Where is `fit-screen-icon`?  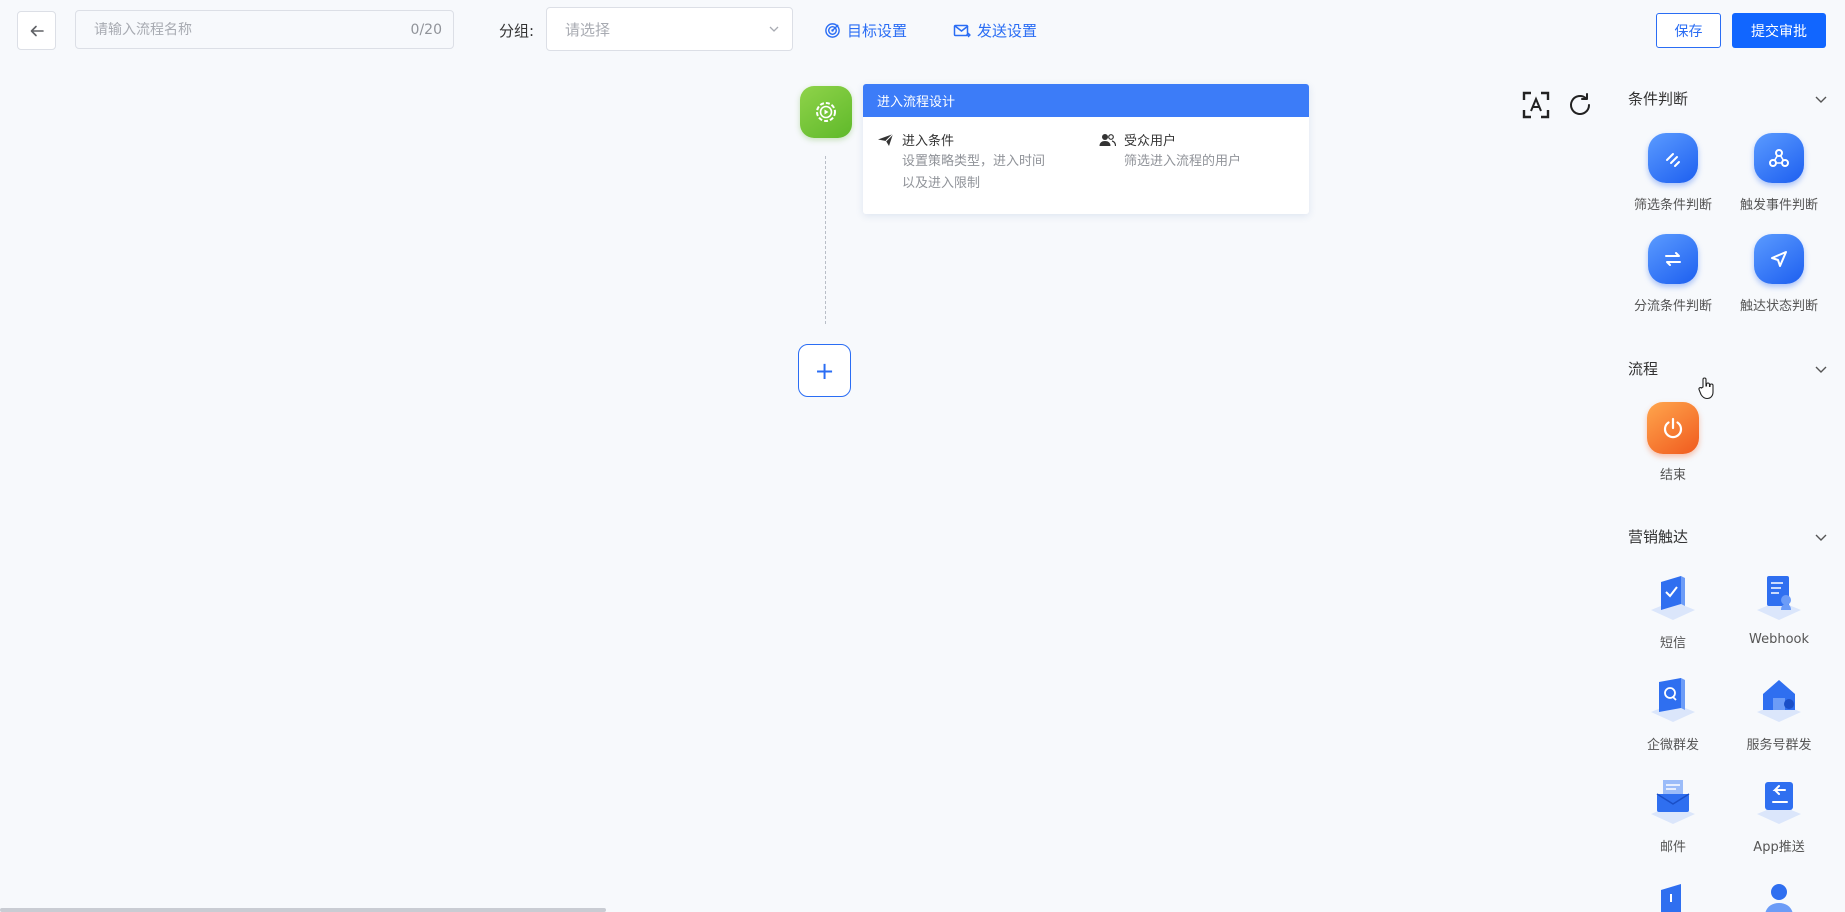 fit-screen-icon is located at coordinates (1536, 105).